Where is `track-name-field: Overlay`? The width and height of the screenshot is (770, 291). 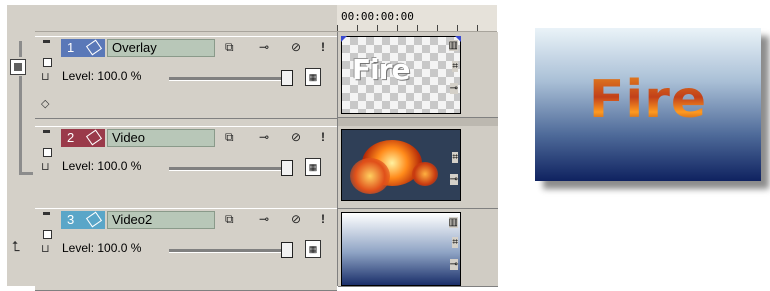
track-name-field: Overlay is located at coordinates (161, 48).